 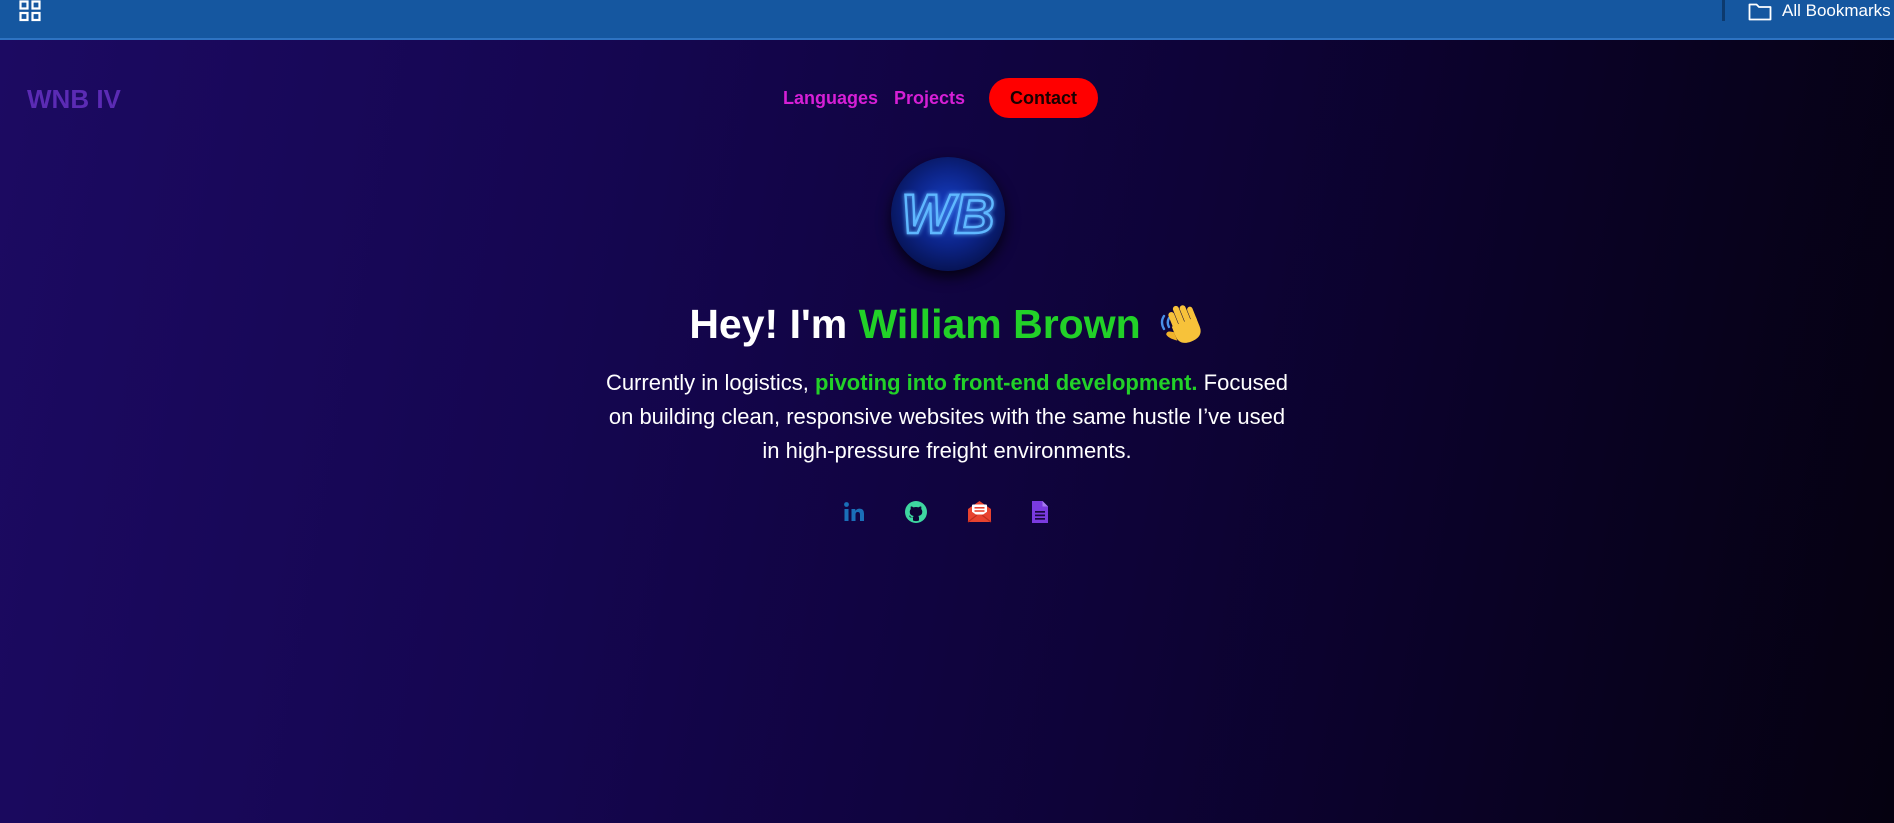 I want to click on github-icon, so click(x=916, y=512).